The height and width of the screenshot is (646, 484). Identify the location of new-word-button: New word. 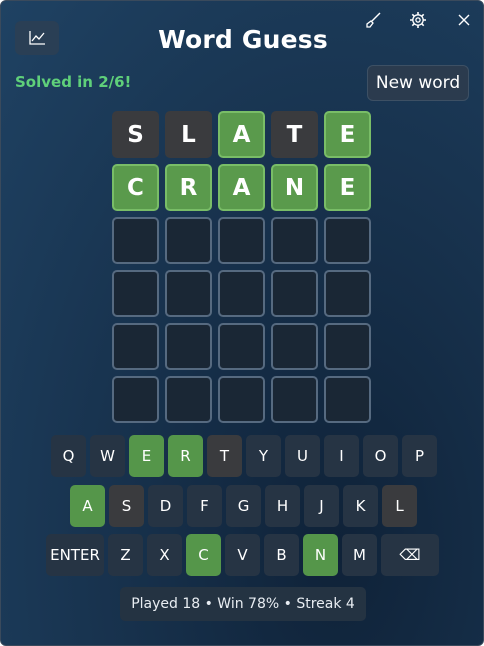
(418, 83).